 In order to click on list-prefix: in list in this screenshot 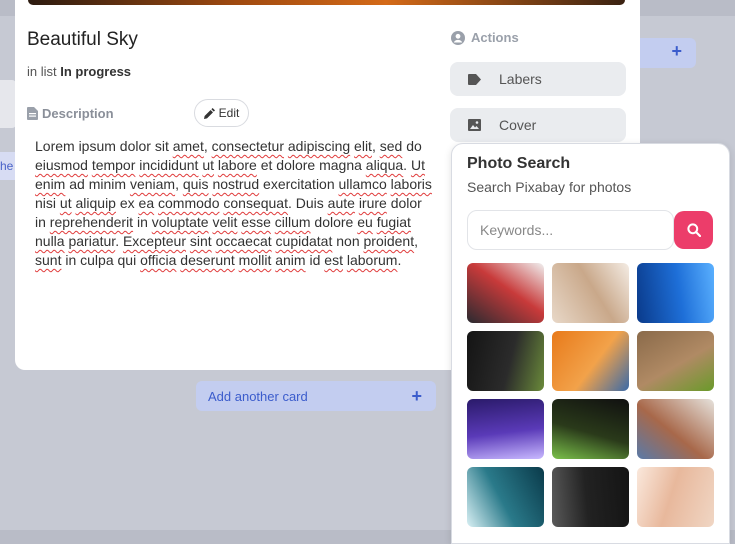, I will do `click(44, 71)`.